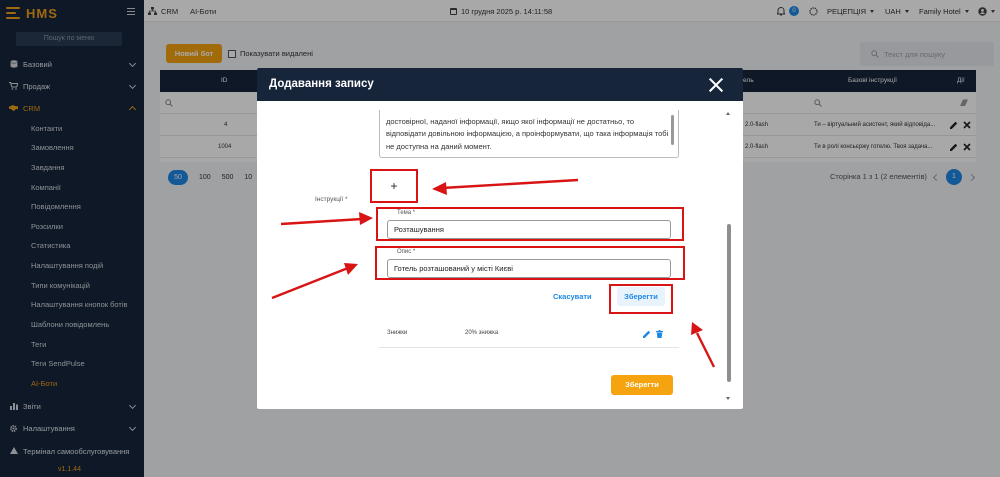 The image size is (1000, 477). What do you see at coordinates (331, 199) in the screenshot?
I see `instructions-label: Інструкції *` at bounding box center [331, 199].